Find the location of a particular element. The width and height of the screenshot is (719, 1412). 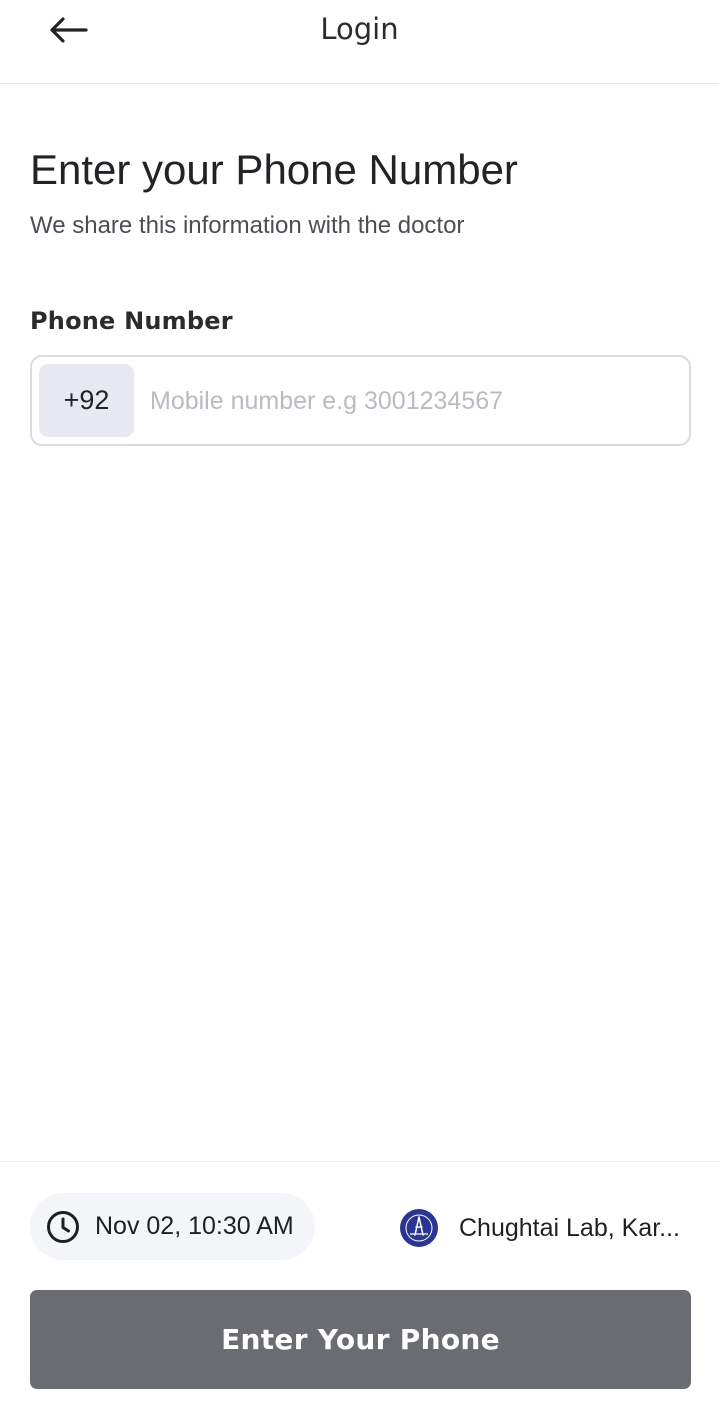

enter-phone-button: Enter Your Phone is located at coordinates (360, 1339).